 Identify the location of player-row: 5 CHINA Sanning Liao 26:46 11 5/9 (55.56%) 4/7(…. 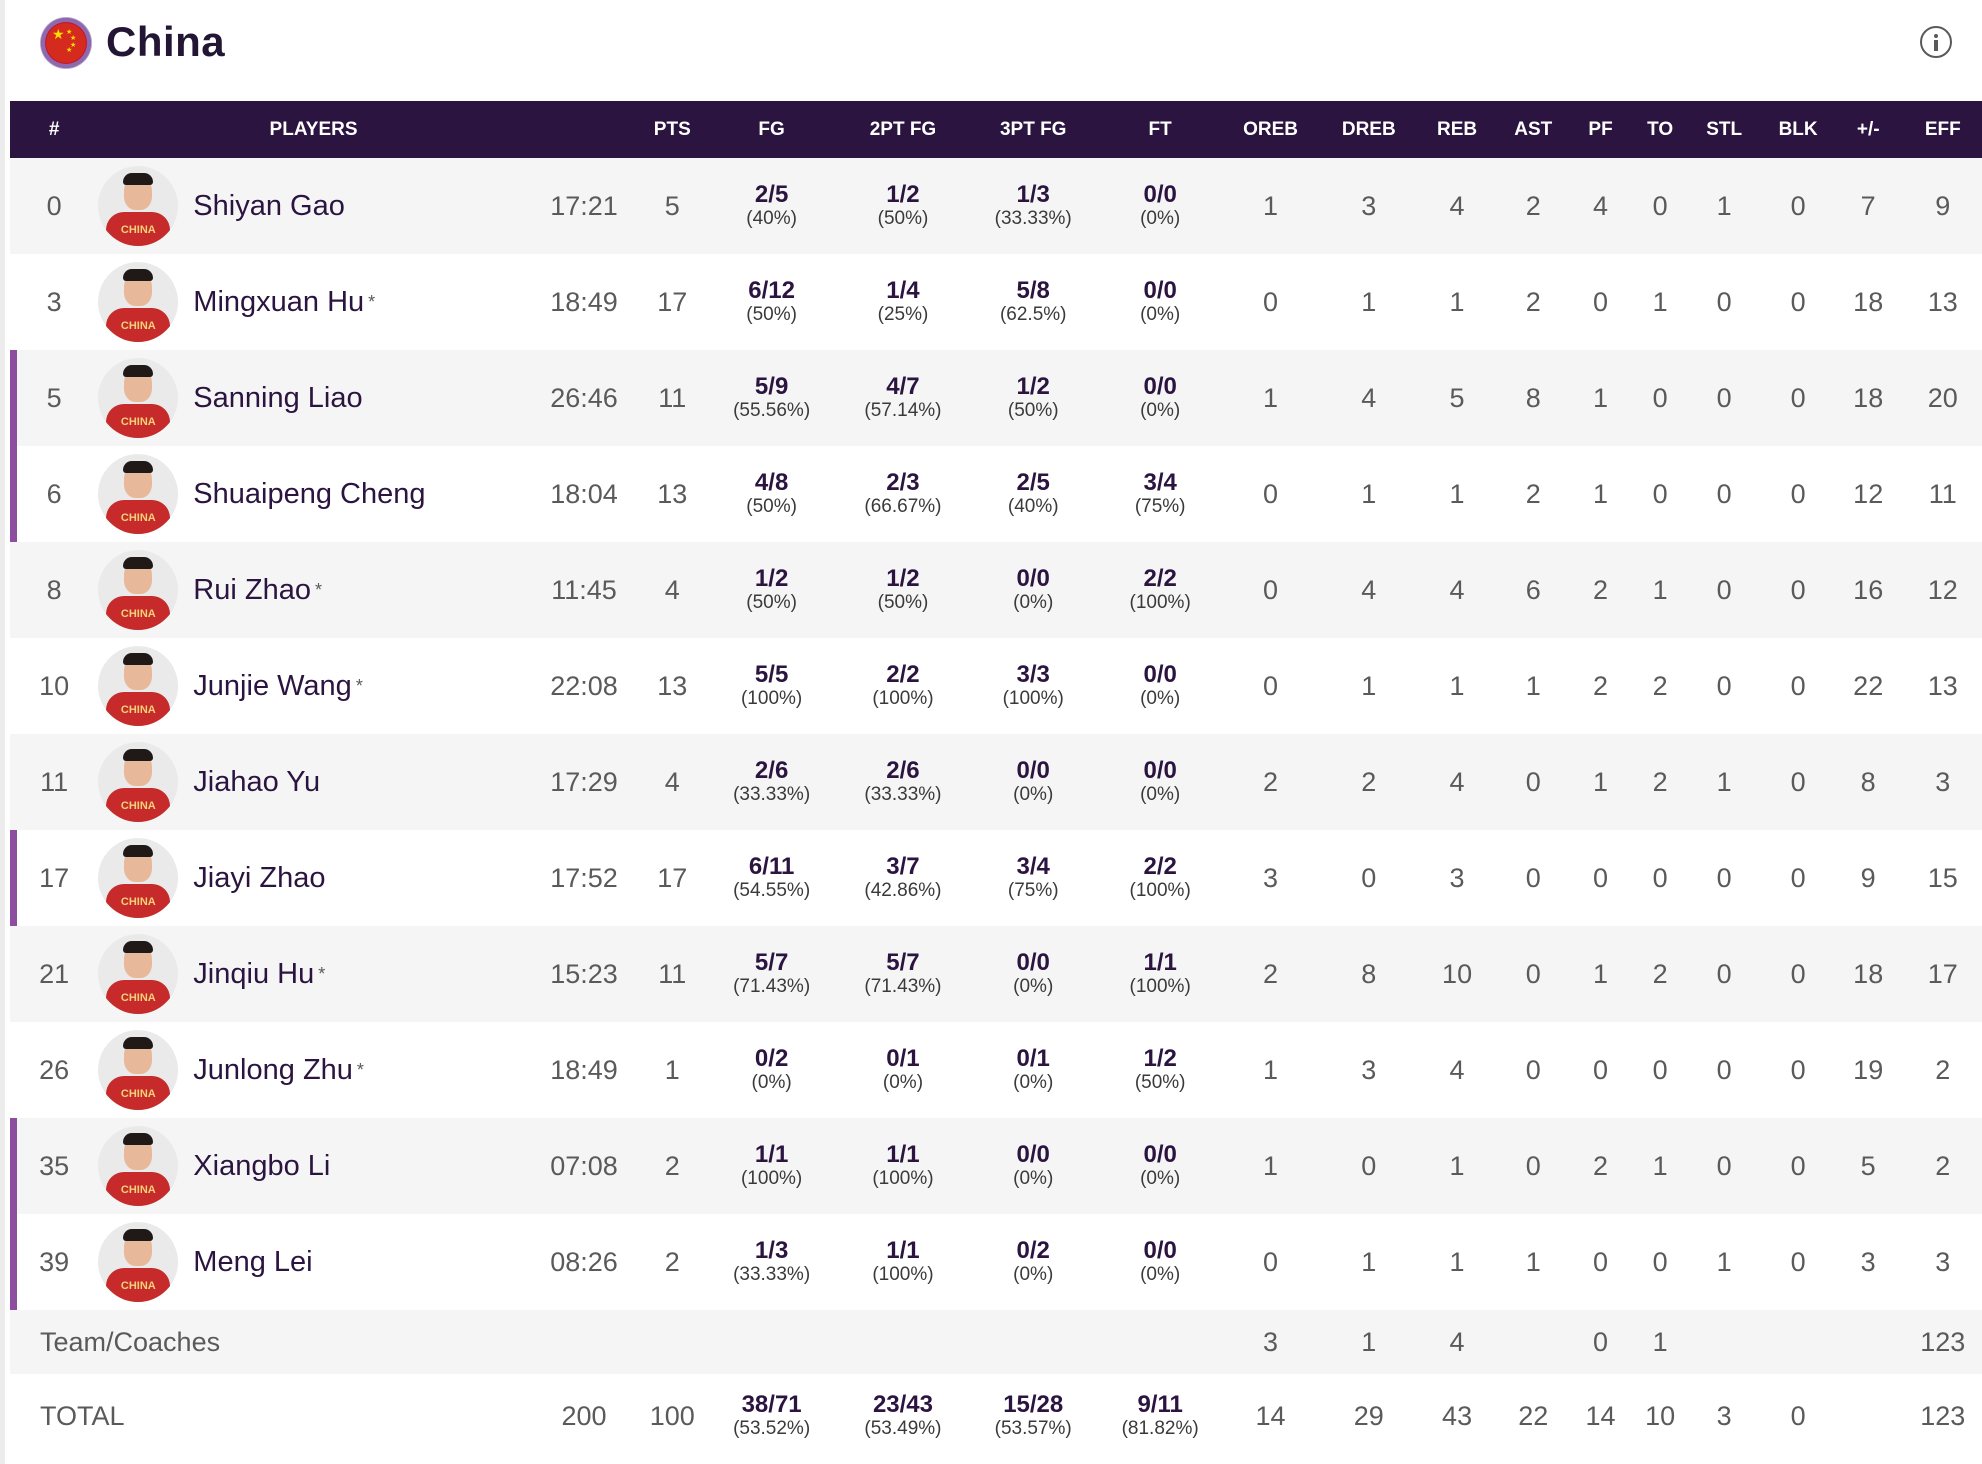
(996, 398).